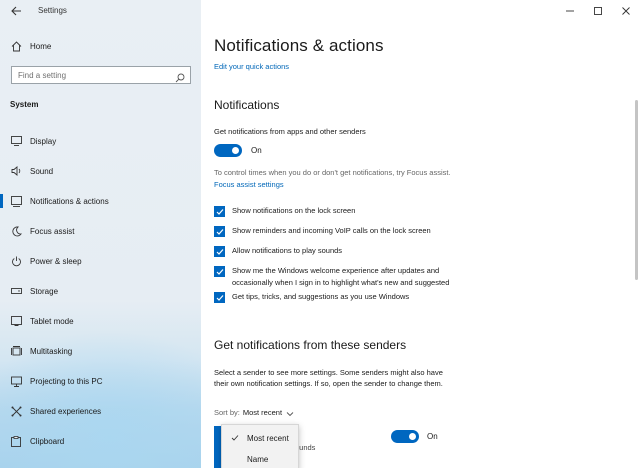 The height and width of the screenshot is (468, 640). Describe the element at coordinates (16, 141) in the screenshot. I see `display-icon` at that location.